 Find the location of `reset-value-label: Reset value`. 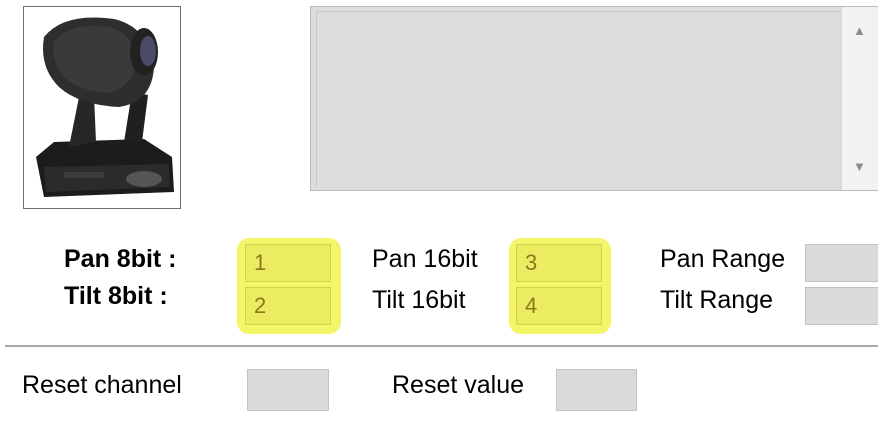

reset-value-label: Reset value is located at coordinates (458, 385).